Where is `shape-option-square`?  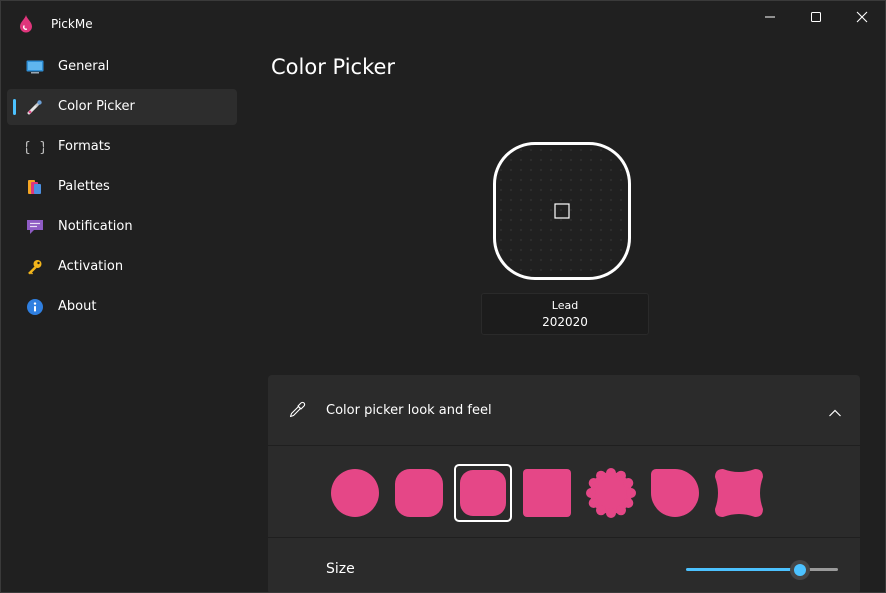
shape-option-square is located at coordinates (547, 493).